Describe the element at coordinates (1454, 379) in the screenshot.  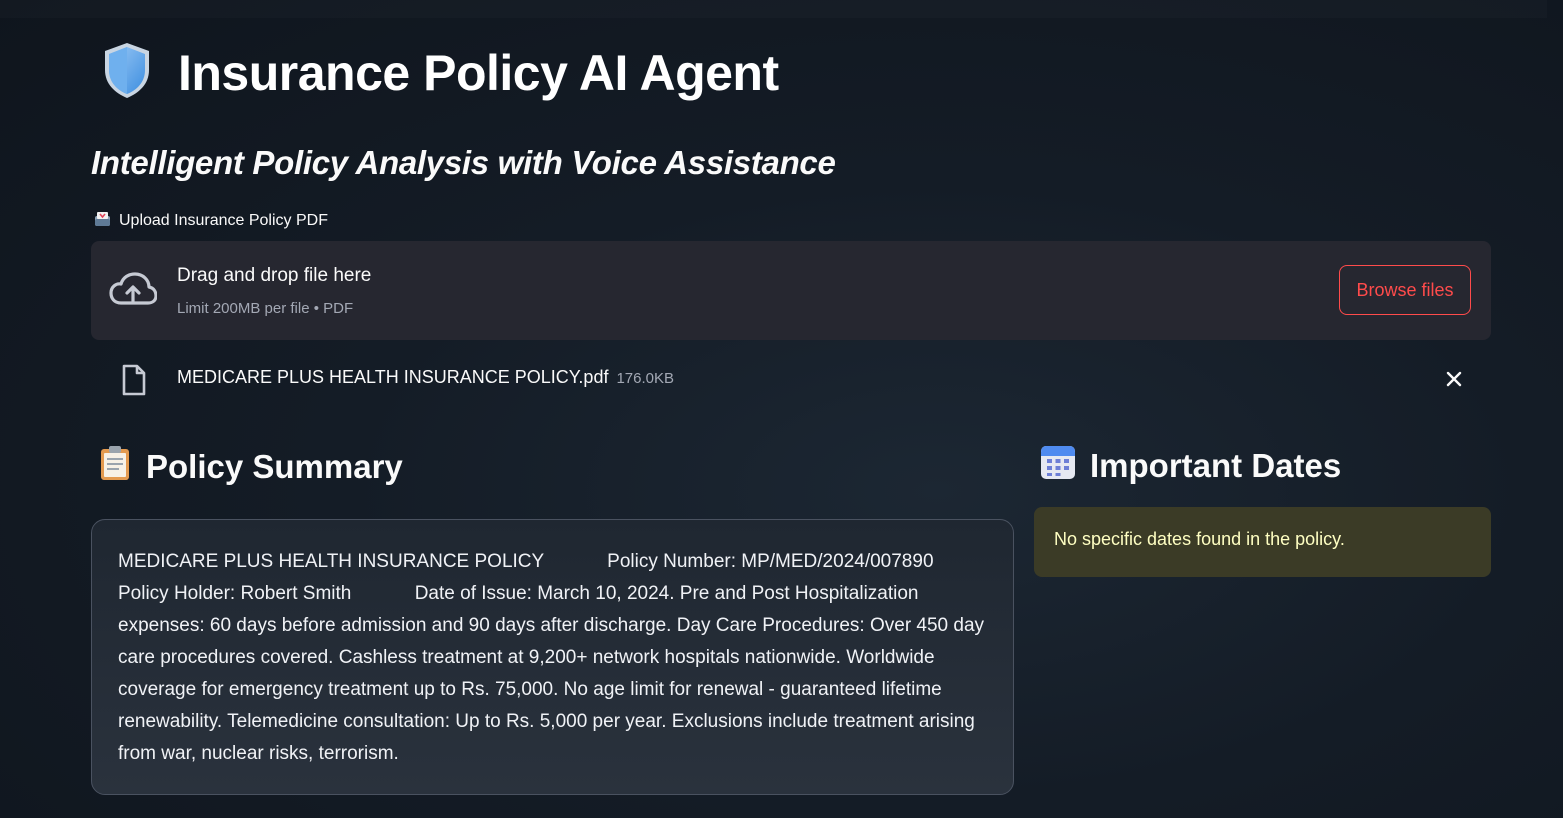
I see `close-icon` at that location.